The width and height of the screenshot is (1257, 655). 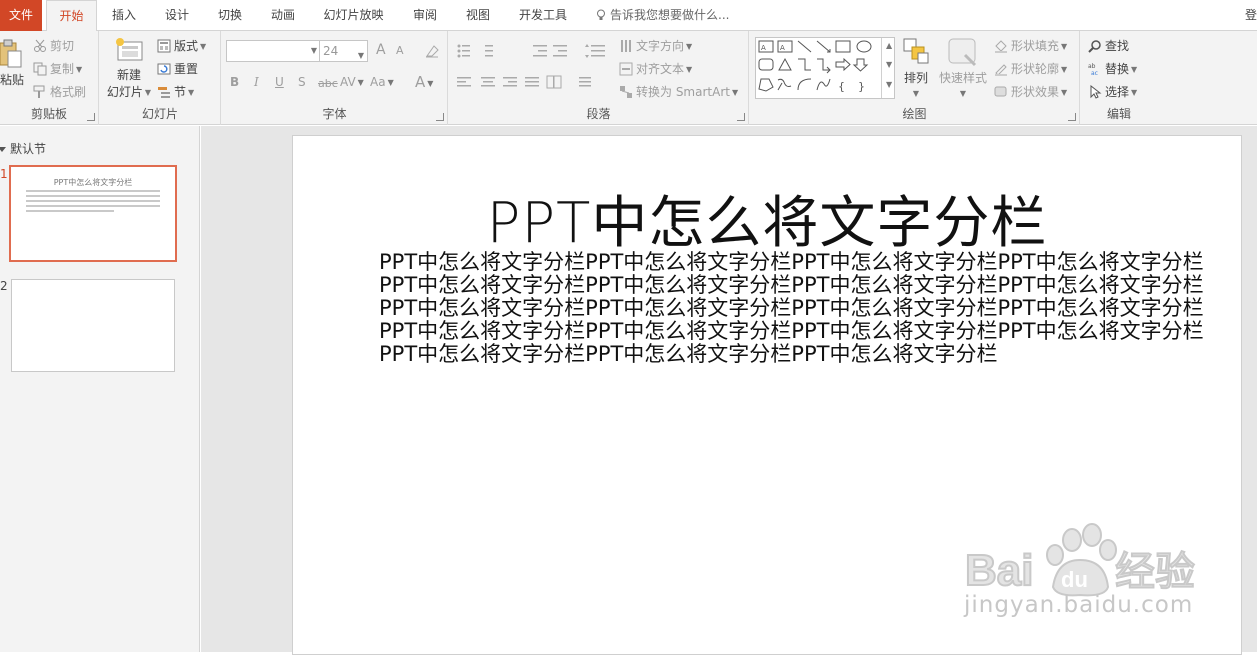 I want to click on smartart-icon, so click(x=626, y=92).